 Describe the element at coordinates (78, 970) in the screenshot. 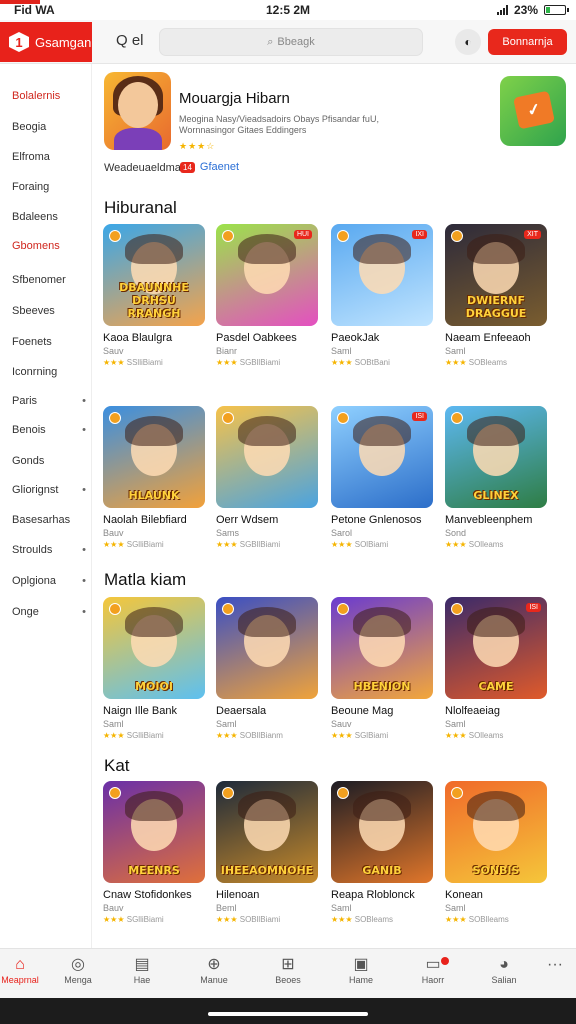

I see `nav-item: ◎ Menga` at that location.